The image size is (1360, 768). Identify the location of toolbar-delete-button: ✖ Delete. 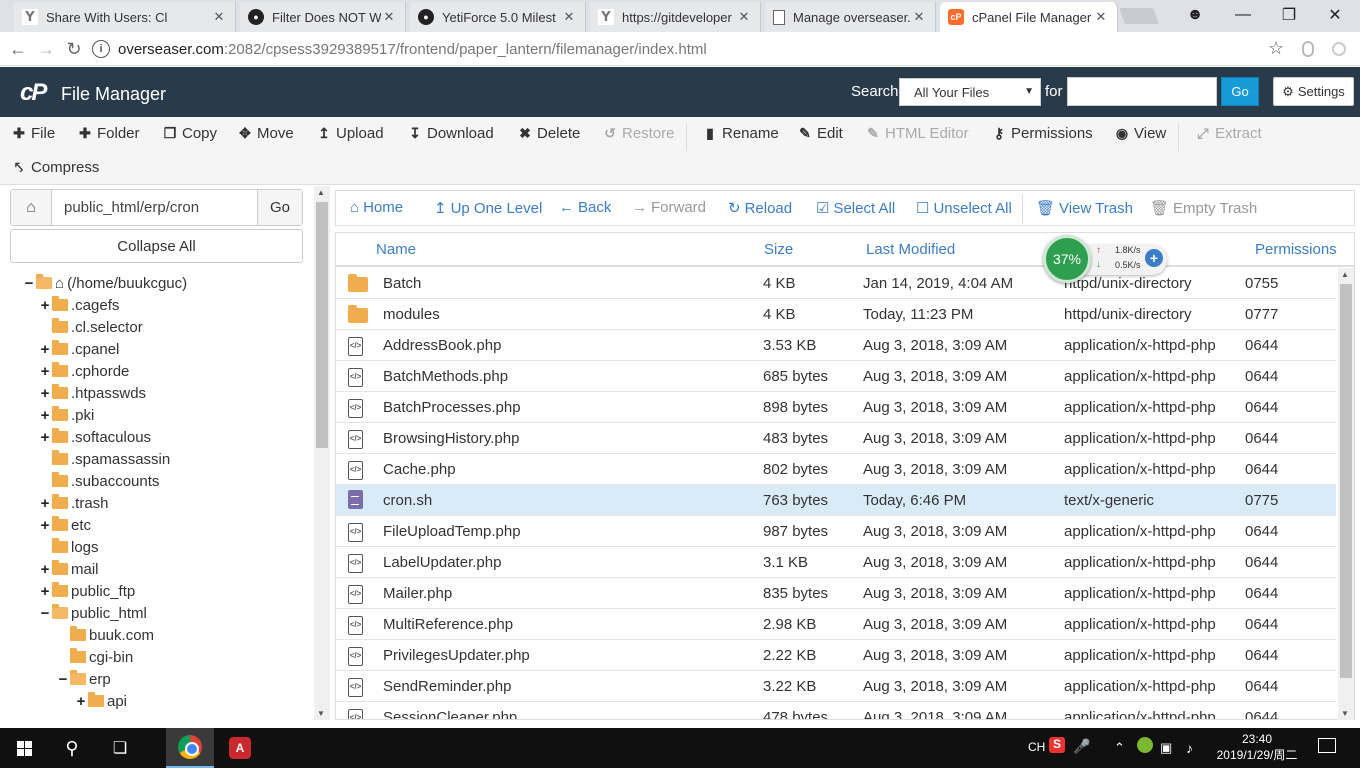
(549, 133).